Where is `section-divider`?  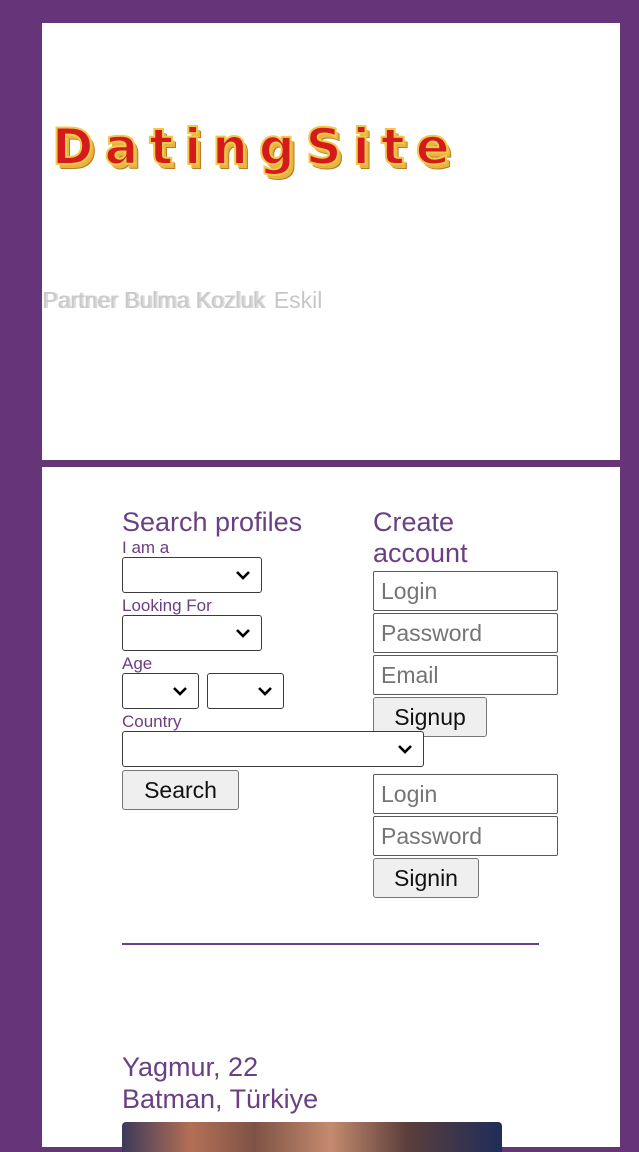 section-divider is located at coordinates (330, 944).